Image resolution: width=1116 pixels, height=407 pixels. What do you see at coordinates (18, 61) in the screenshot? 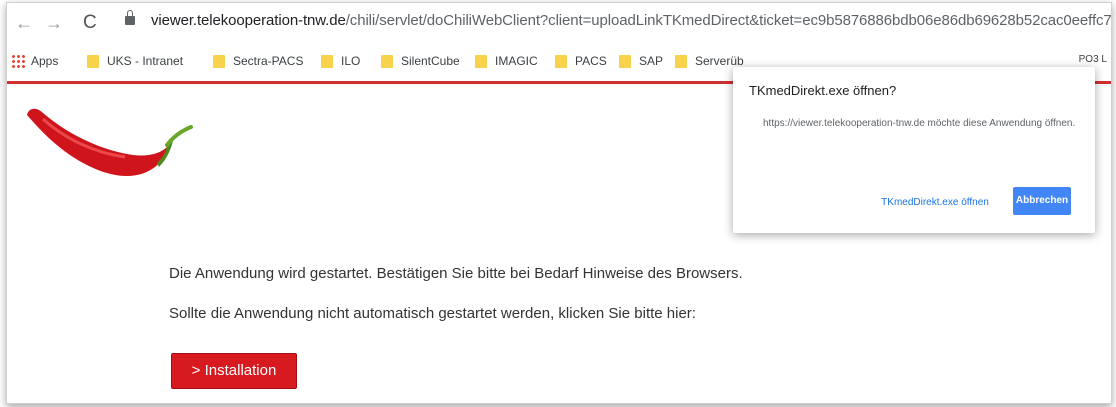
I see `apps-grid-icon` at bounding box center [18, 61].